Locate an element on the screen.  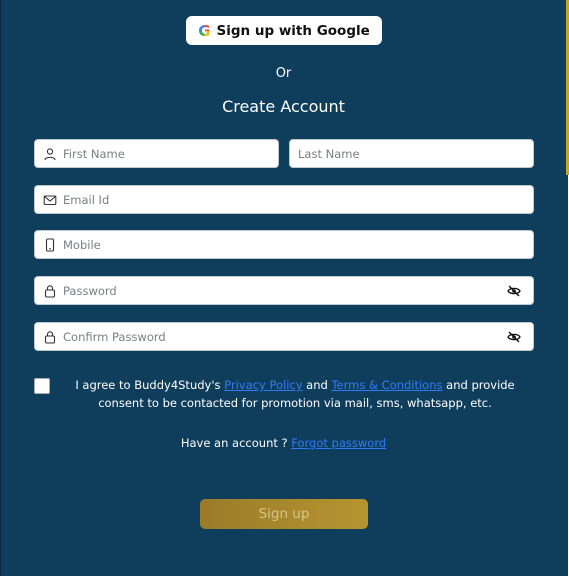
consent-prefix: I agree to Buddy4Study's is located at coordinates (150, 385).